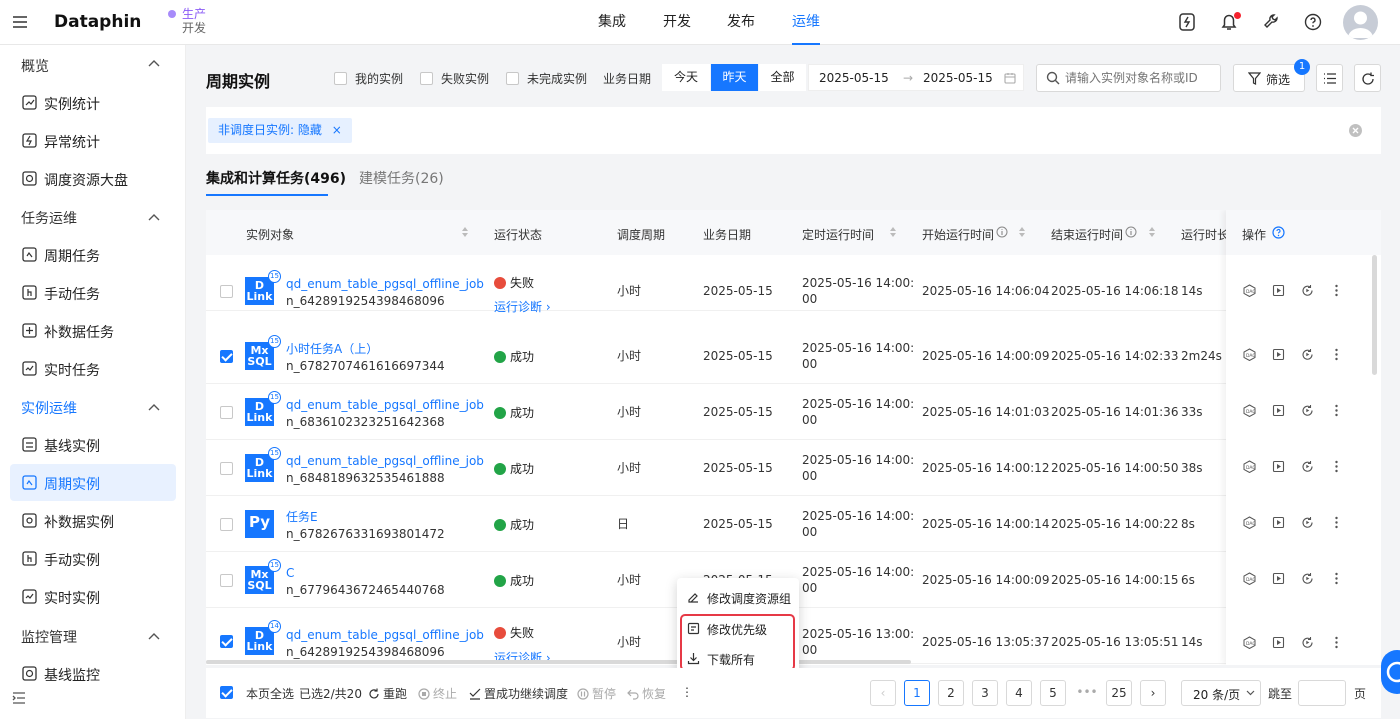 The width and height of the screenshot is (1400, 719). Describe the element at coordinates (93, 178) in the screenshot. I see `sidebar-item-resource-dashboard: 调度资源大盘` at that location.